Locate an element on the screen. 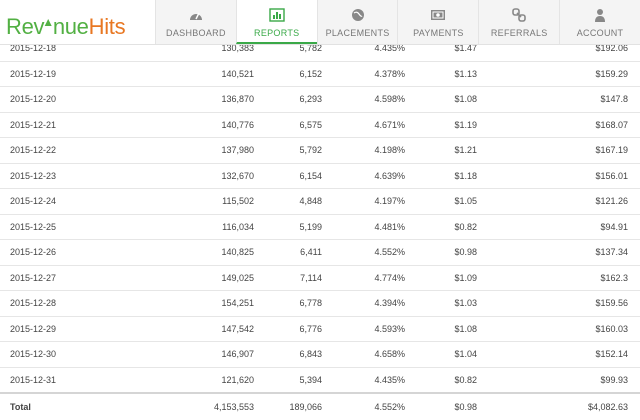  total-rate: 4.552% is located at coordinates (363, 406).